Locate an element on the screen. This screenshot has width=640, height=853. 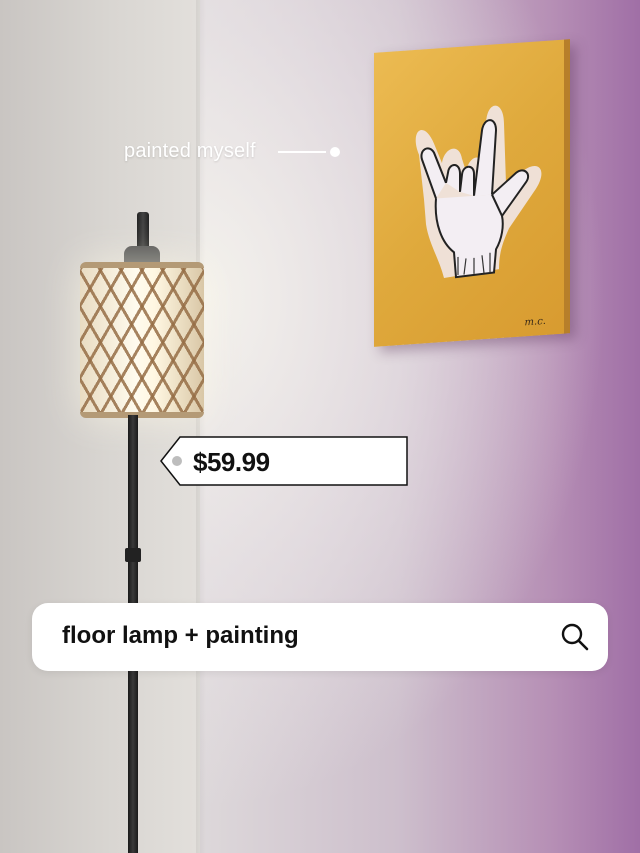
hand-sign-illustration is located at coordinates (478, 192).